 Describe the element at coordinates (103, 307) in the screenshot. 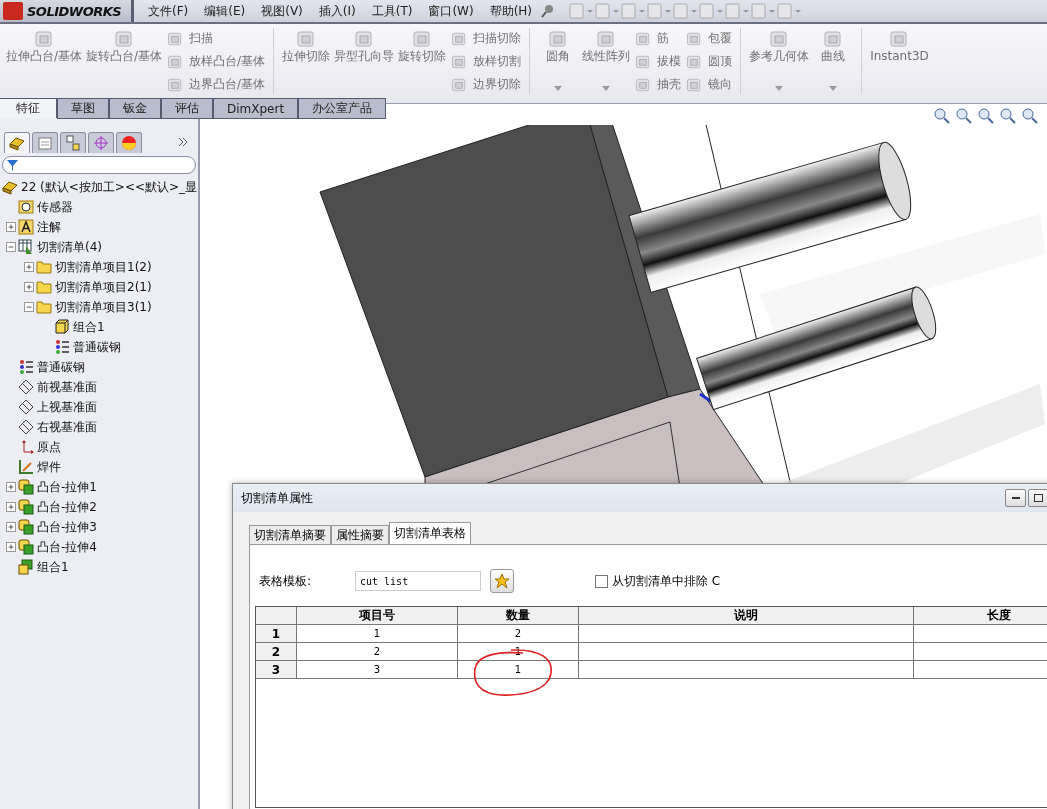

I see `tree-item: 切割清单项目3(1)` at that location.